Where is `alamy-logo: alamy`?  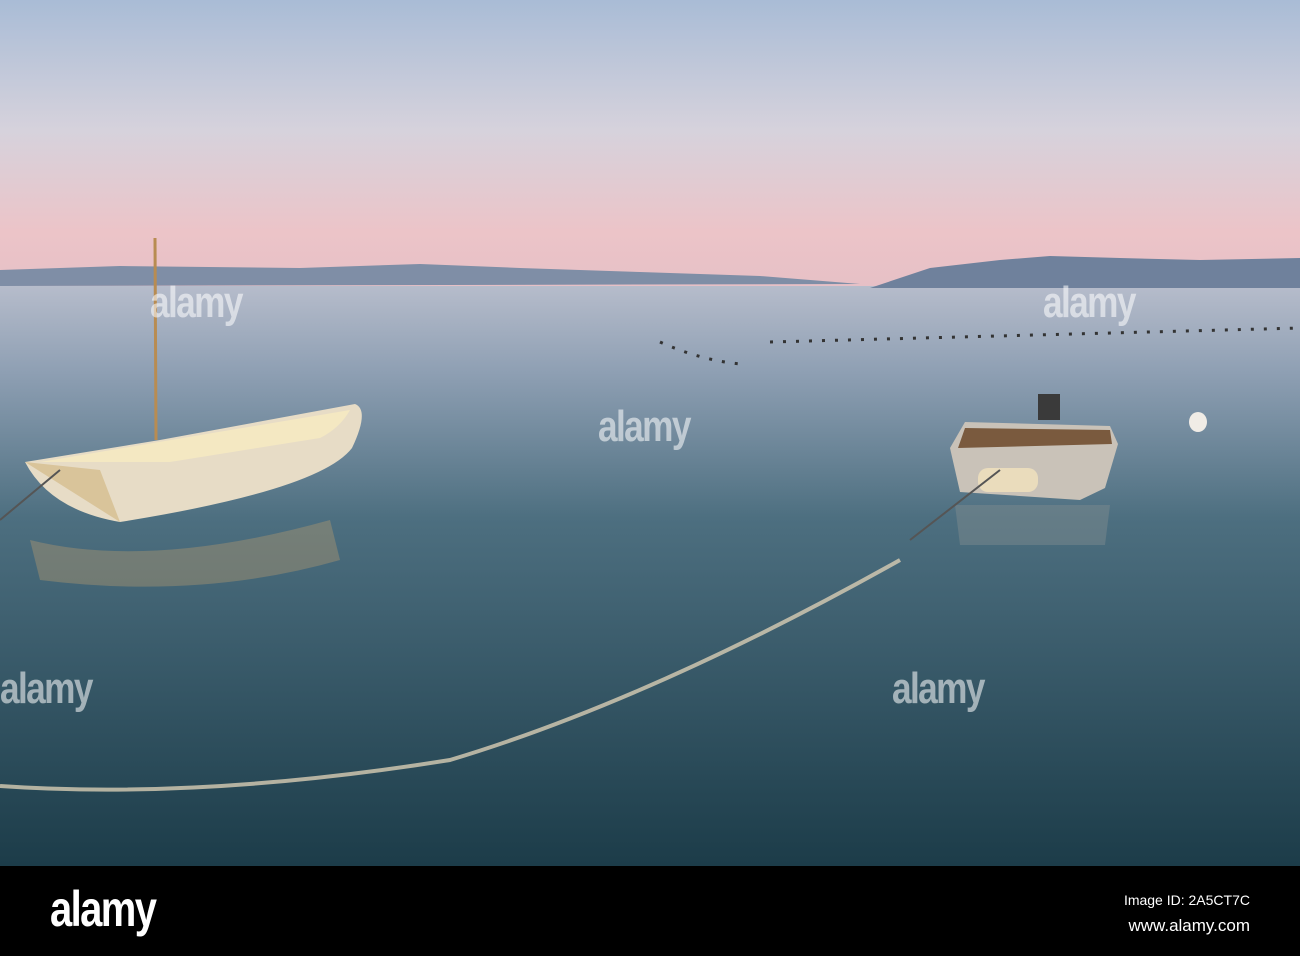
alamy-logo: alamy is located at coordinates (103, 909).